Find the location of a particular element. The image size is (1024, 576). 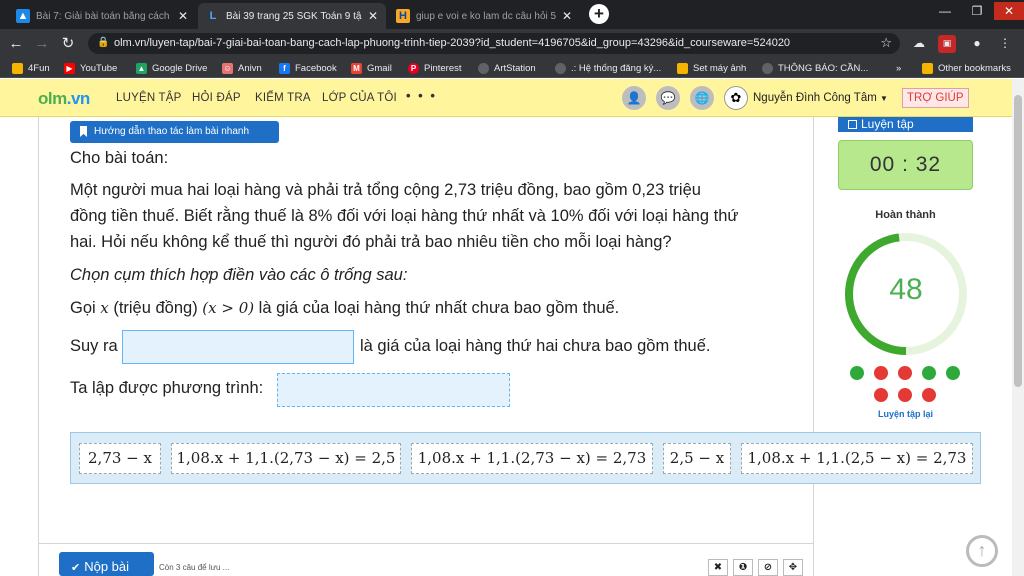

scrollbar-thumb is located at coordinates (1018, 241).